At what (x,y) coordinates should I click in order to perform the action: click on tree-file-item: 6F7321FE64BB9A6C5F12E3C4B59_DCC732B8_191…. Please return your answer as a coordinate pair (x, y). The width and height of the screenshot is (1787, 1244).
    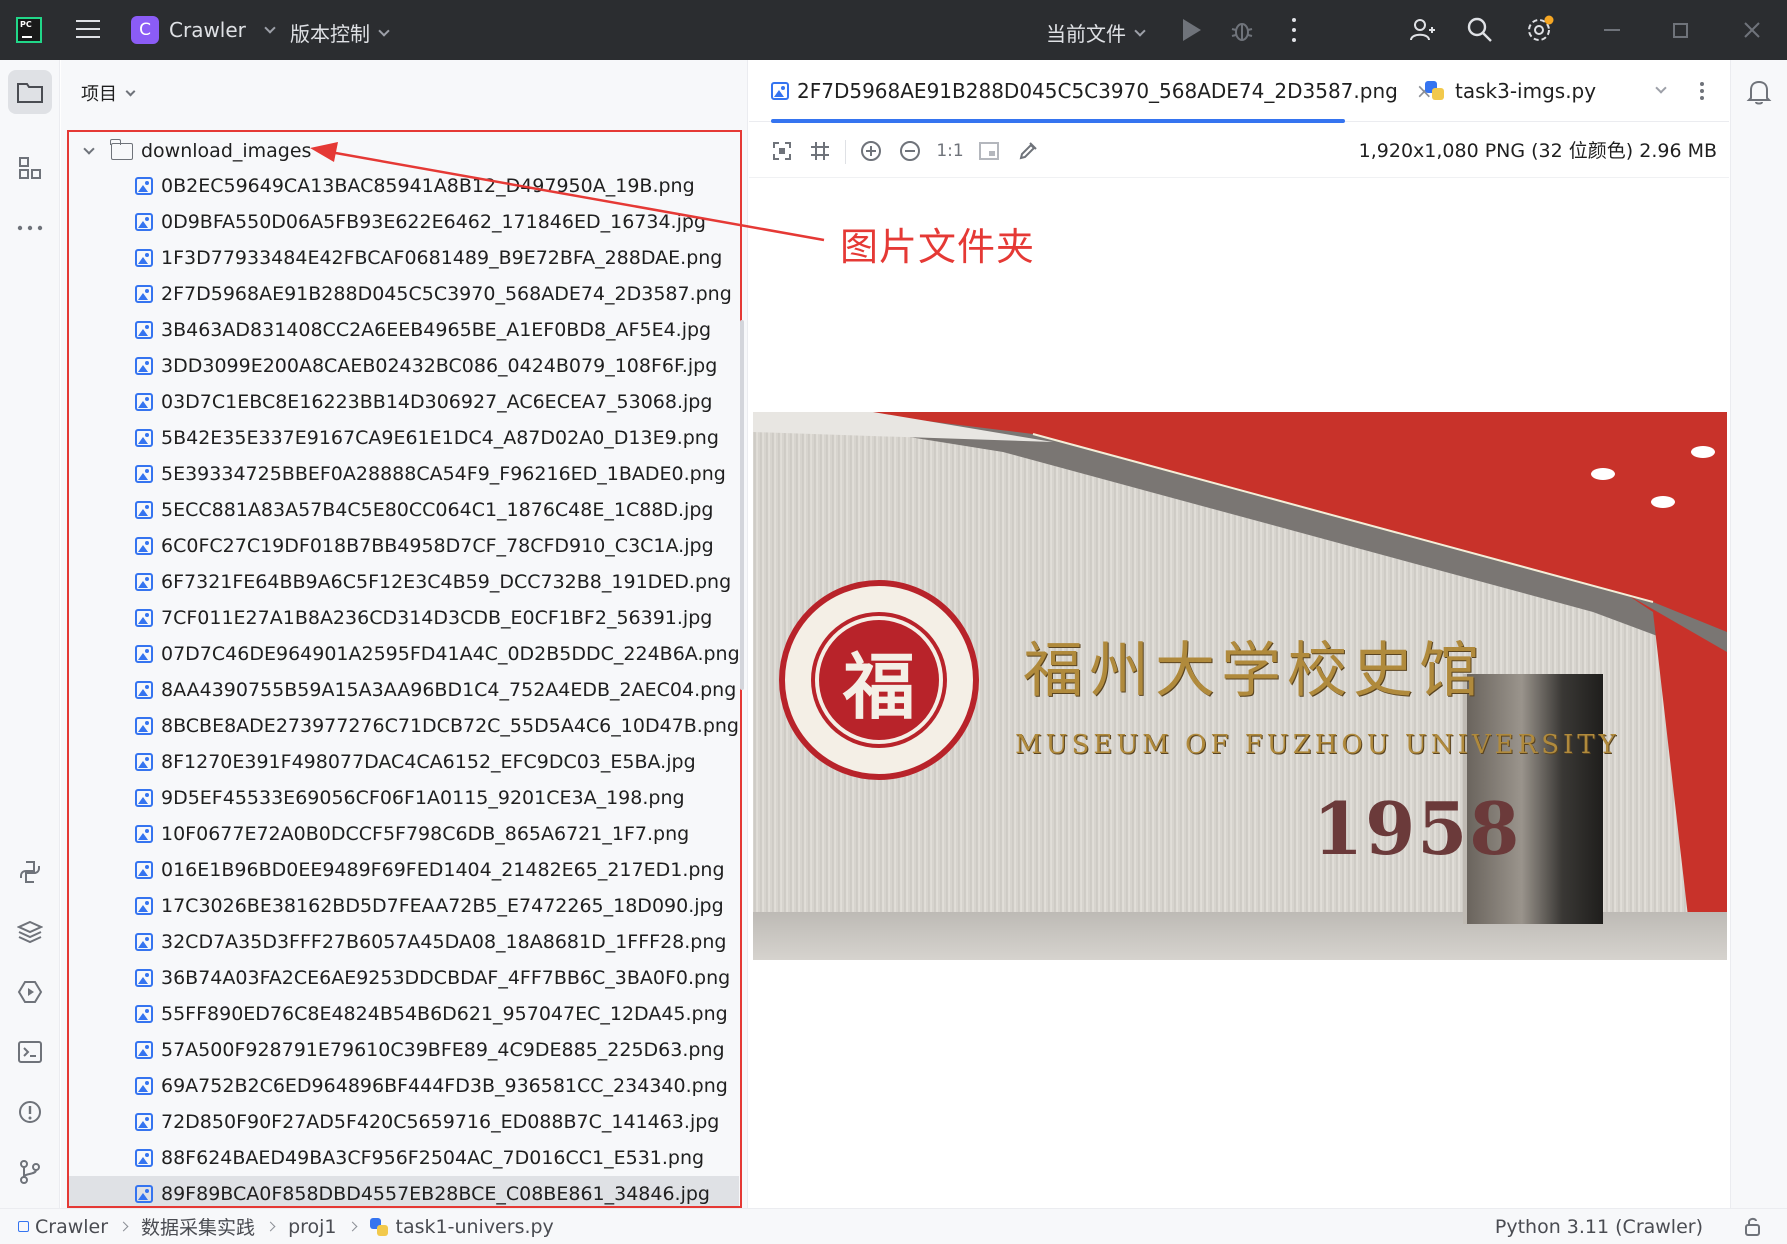
    Looking at the image, I should click on (404, 582).